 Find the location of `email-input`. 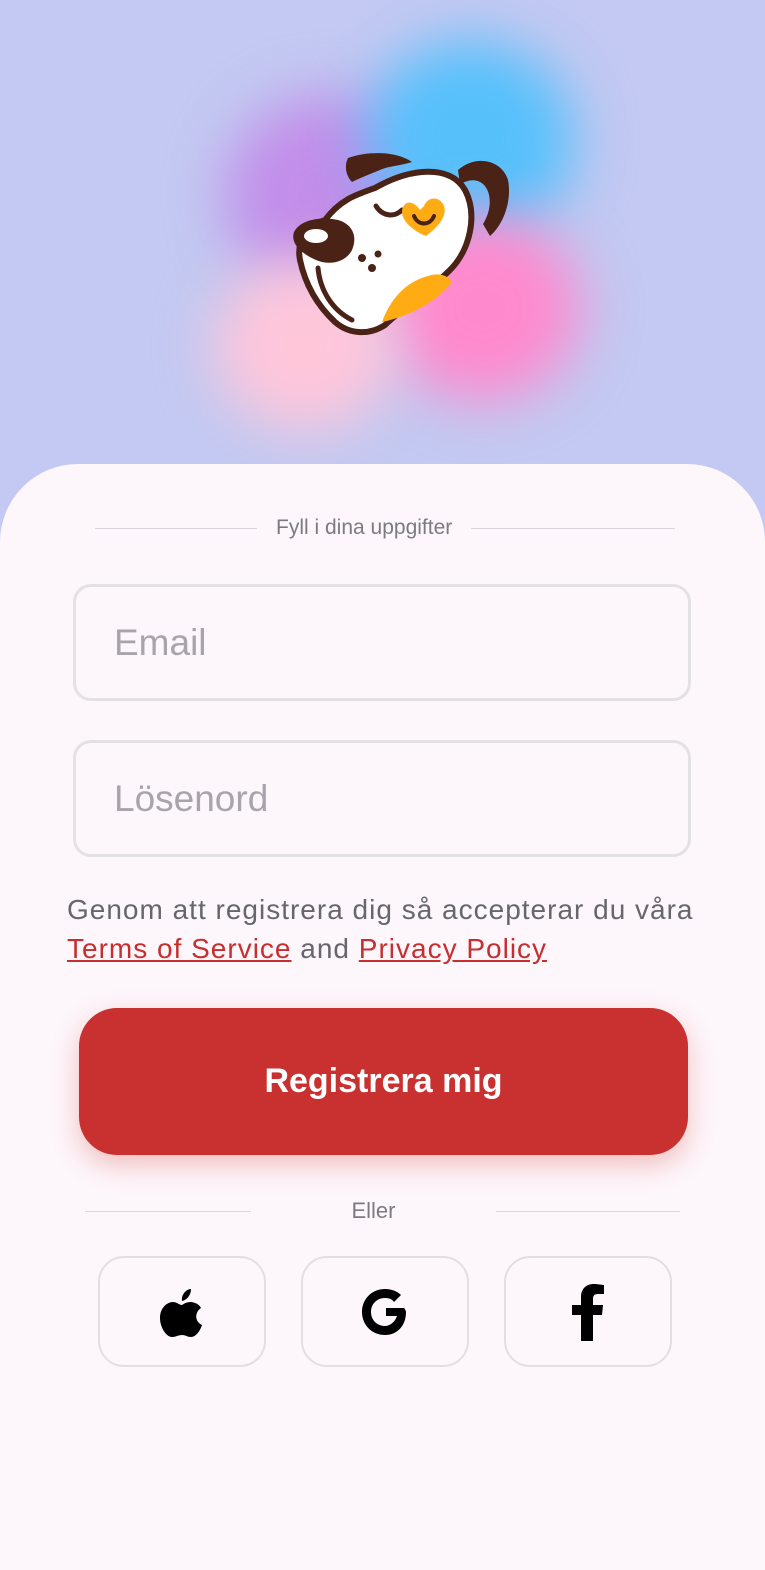

email-input is located at coordinates (401, 642).